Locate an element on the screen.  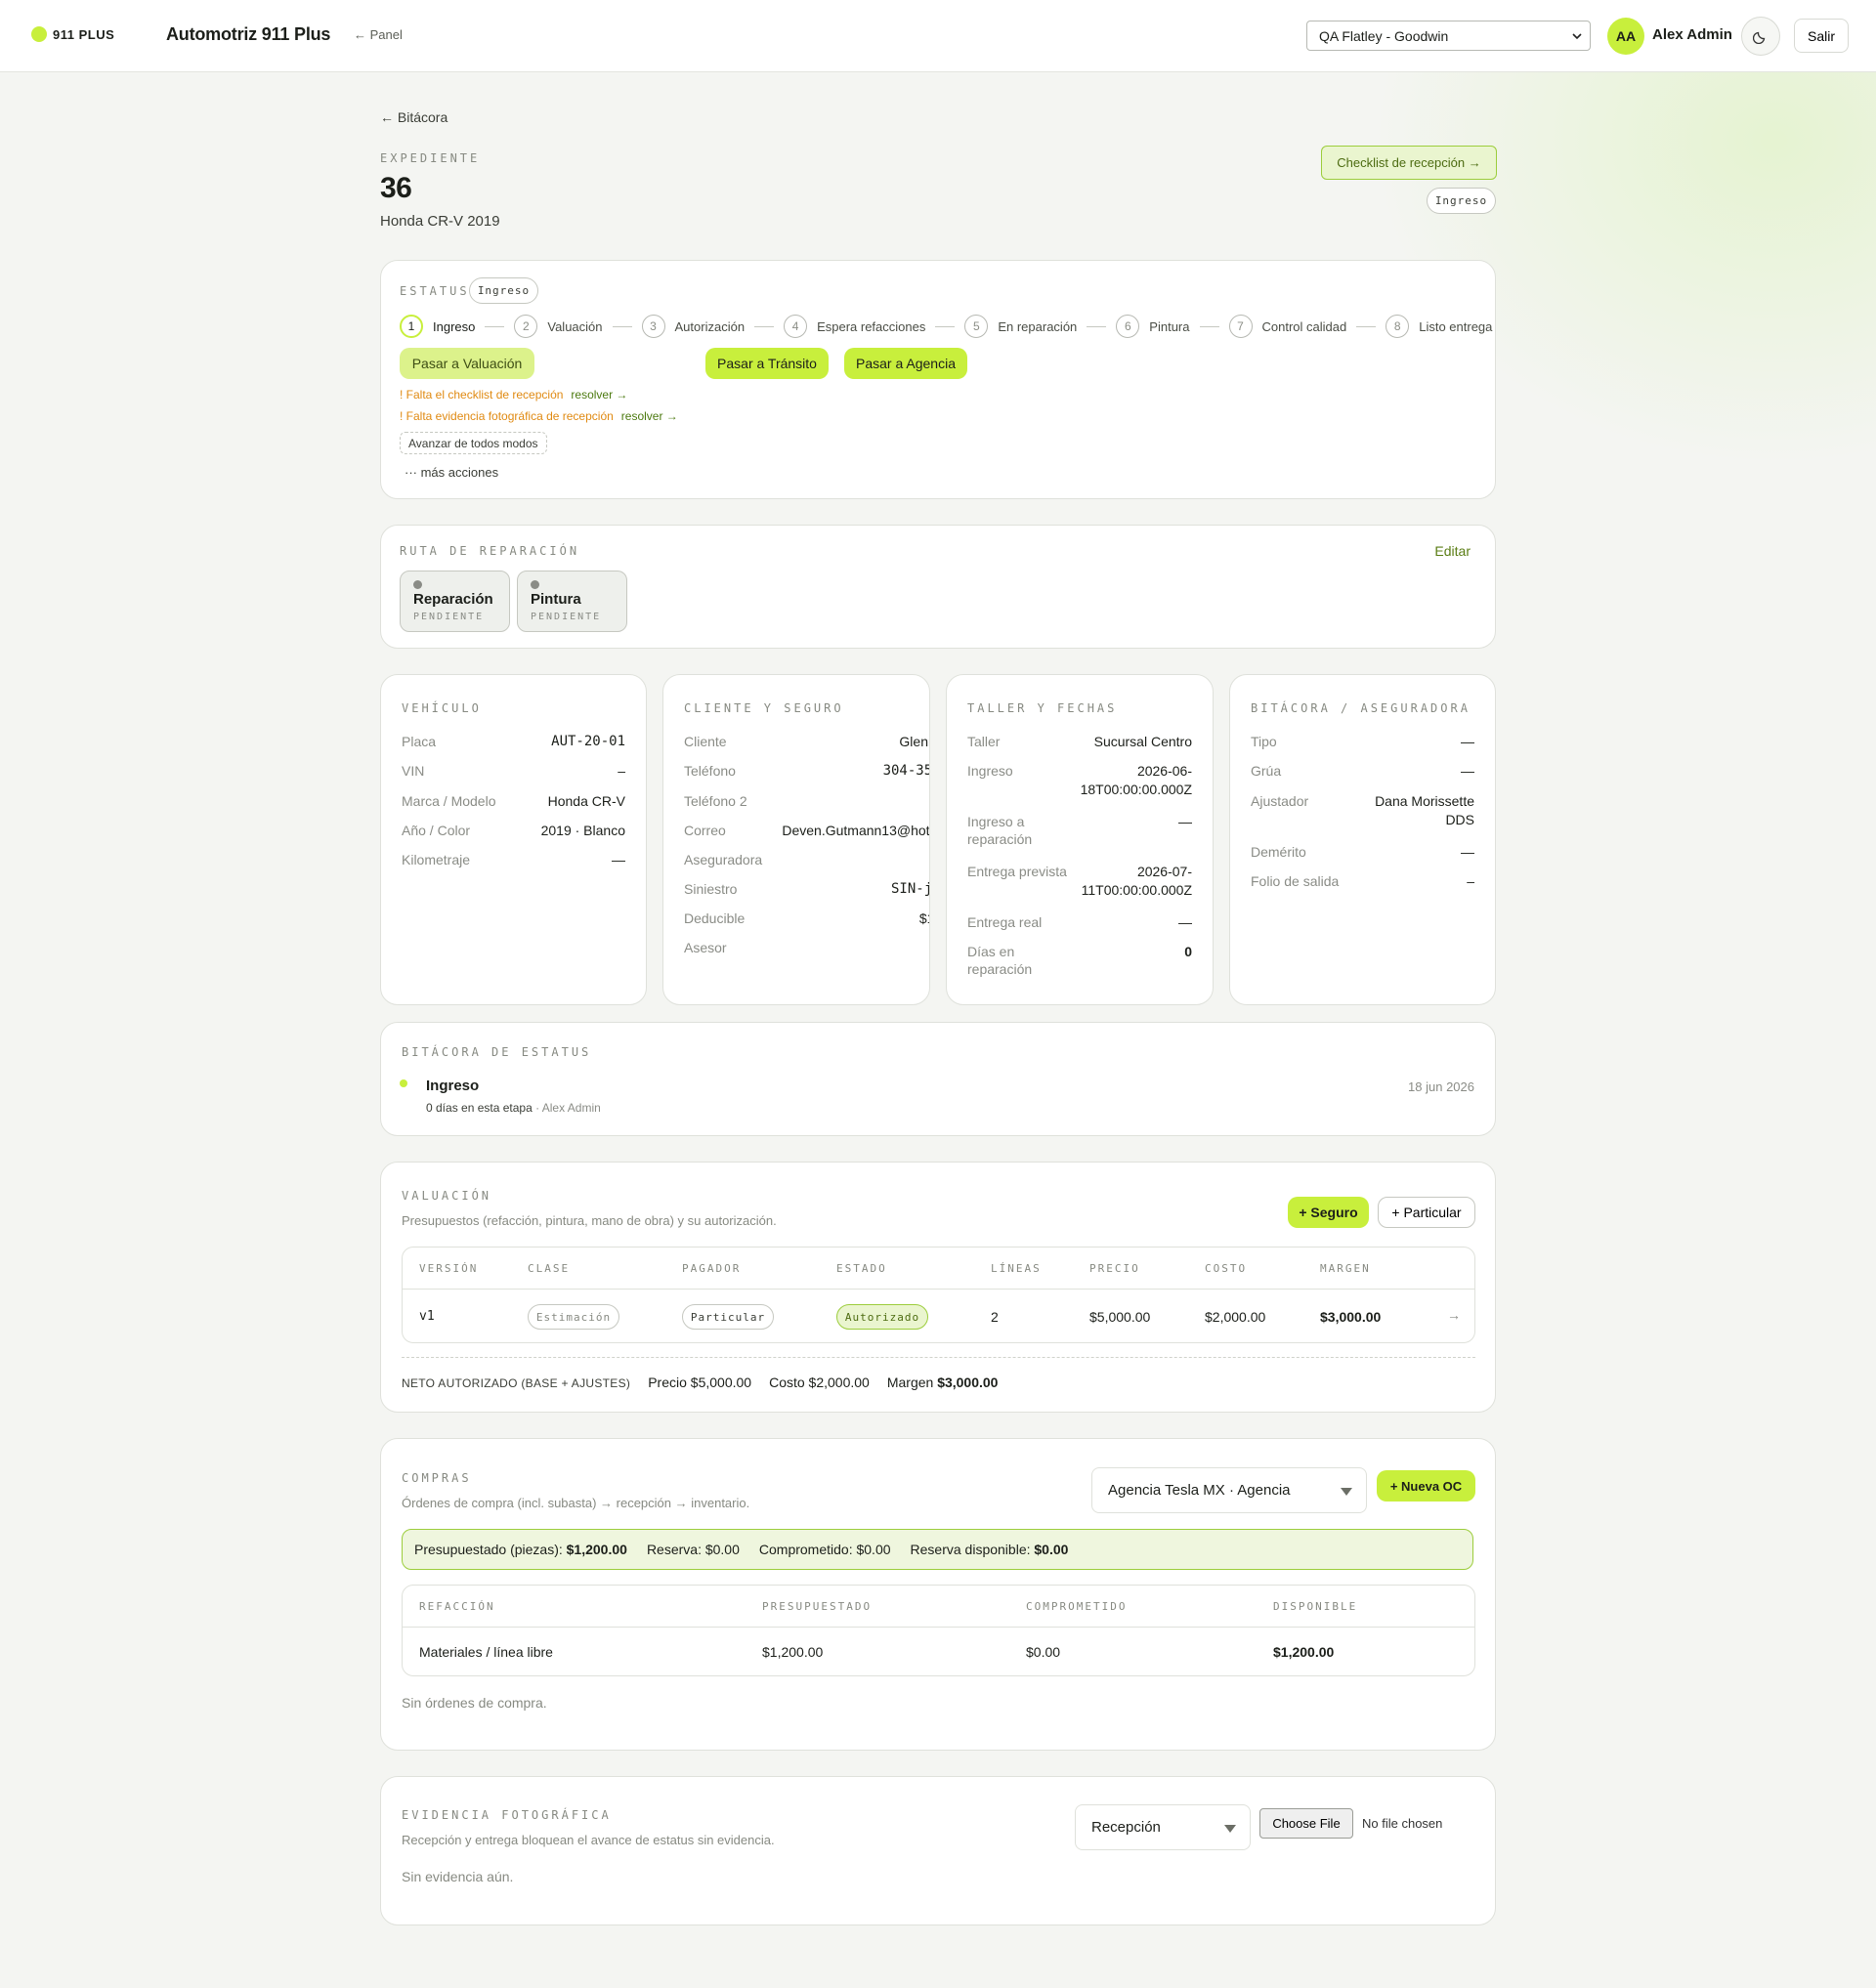
step-espera-refacciones: 4 Espera refacciones is located at coordinates (854, 326).